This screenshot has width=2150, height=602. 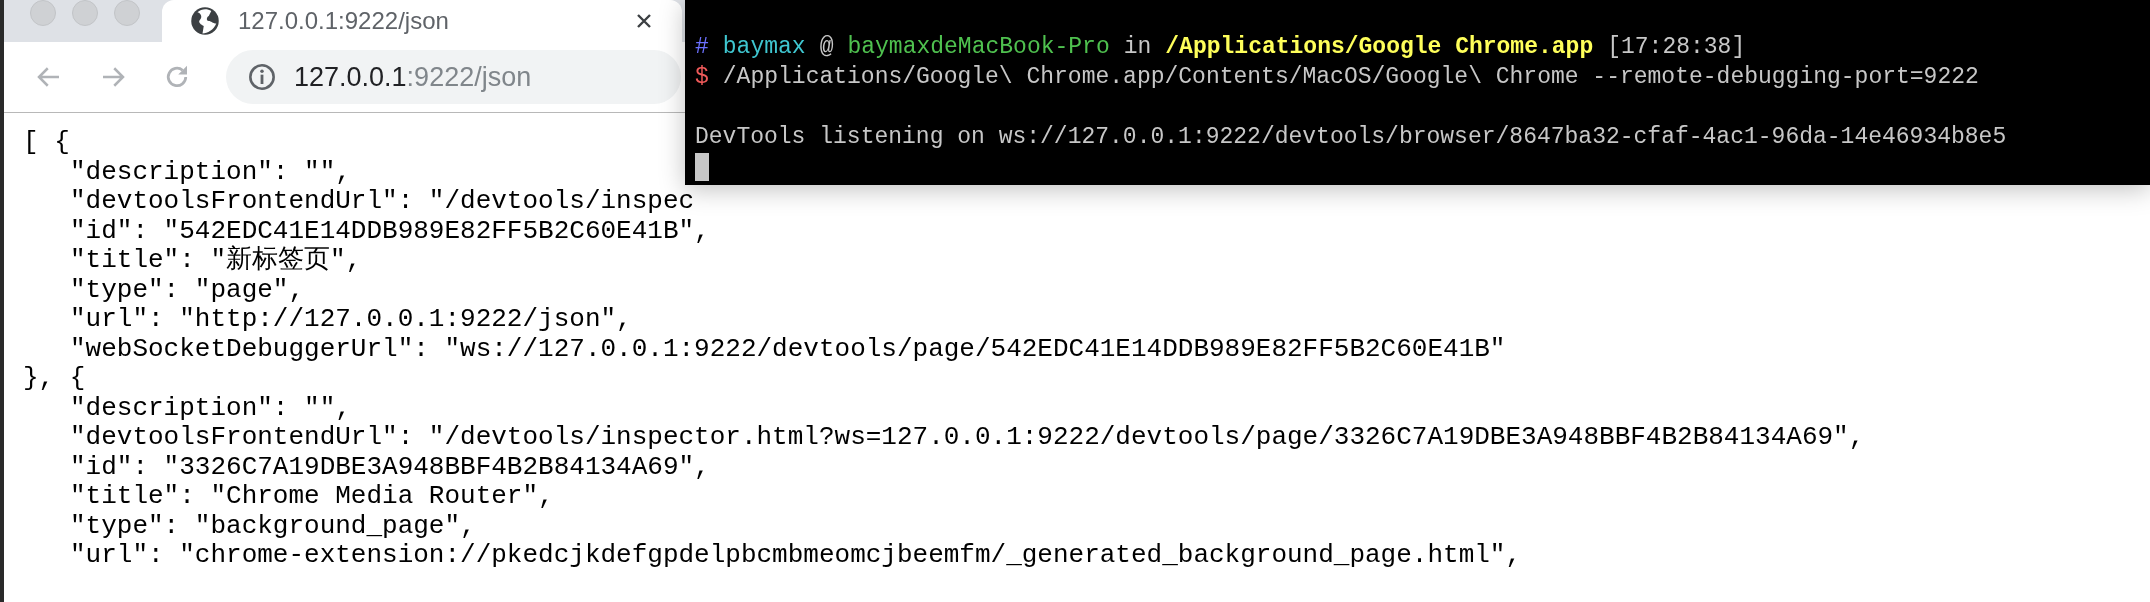 I want to click on tab-title: 127.0.0.1:9222/json, so click(x=344, y=21).